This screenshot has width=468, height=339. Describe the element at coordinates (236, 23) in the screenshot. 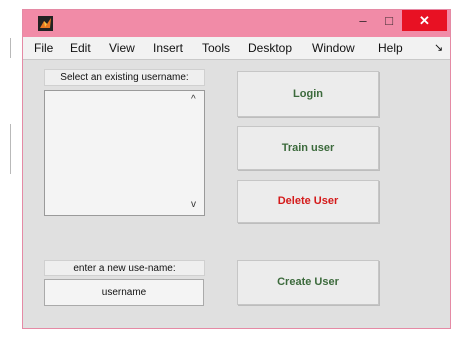

I see `title-bar: – □ ✕` at that location.